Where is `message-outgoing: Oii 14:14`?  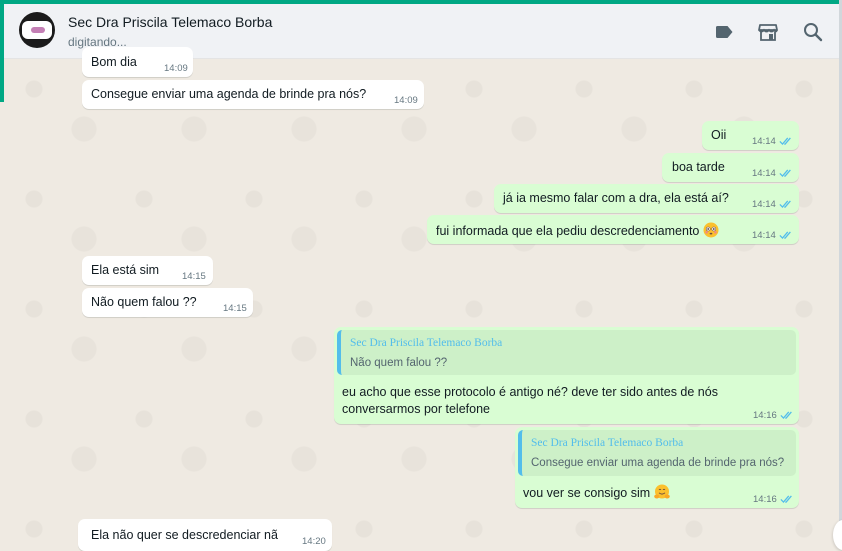 message-outgoing: Oii 14:14 is located at coordinates (750, 135).